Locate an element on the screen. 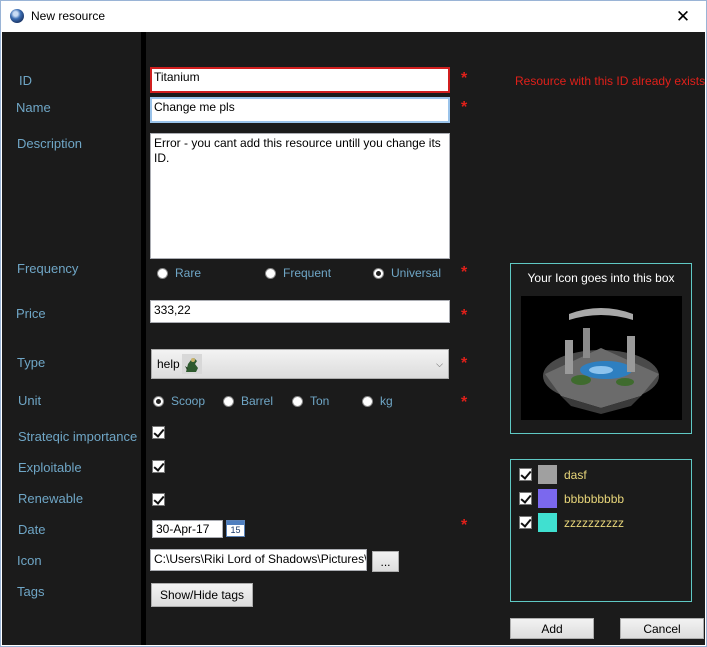 The width and height of the screenshot is (707, 647). description-label: Description is located at coordinates (50, 143).